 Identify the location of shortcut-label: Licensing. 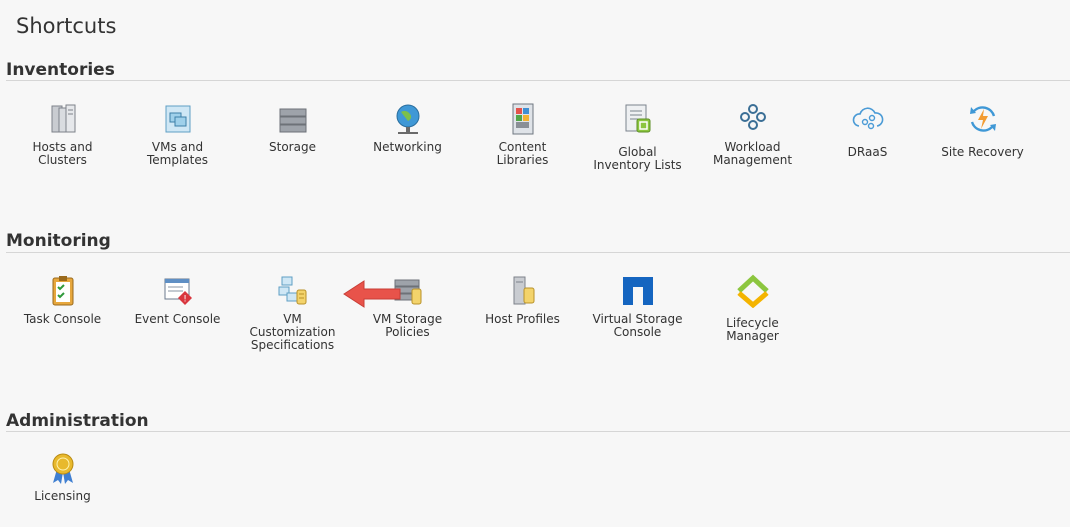
(62, 496).